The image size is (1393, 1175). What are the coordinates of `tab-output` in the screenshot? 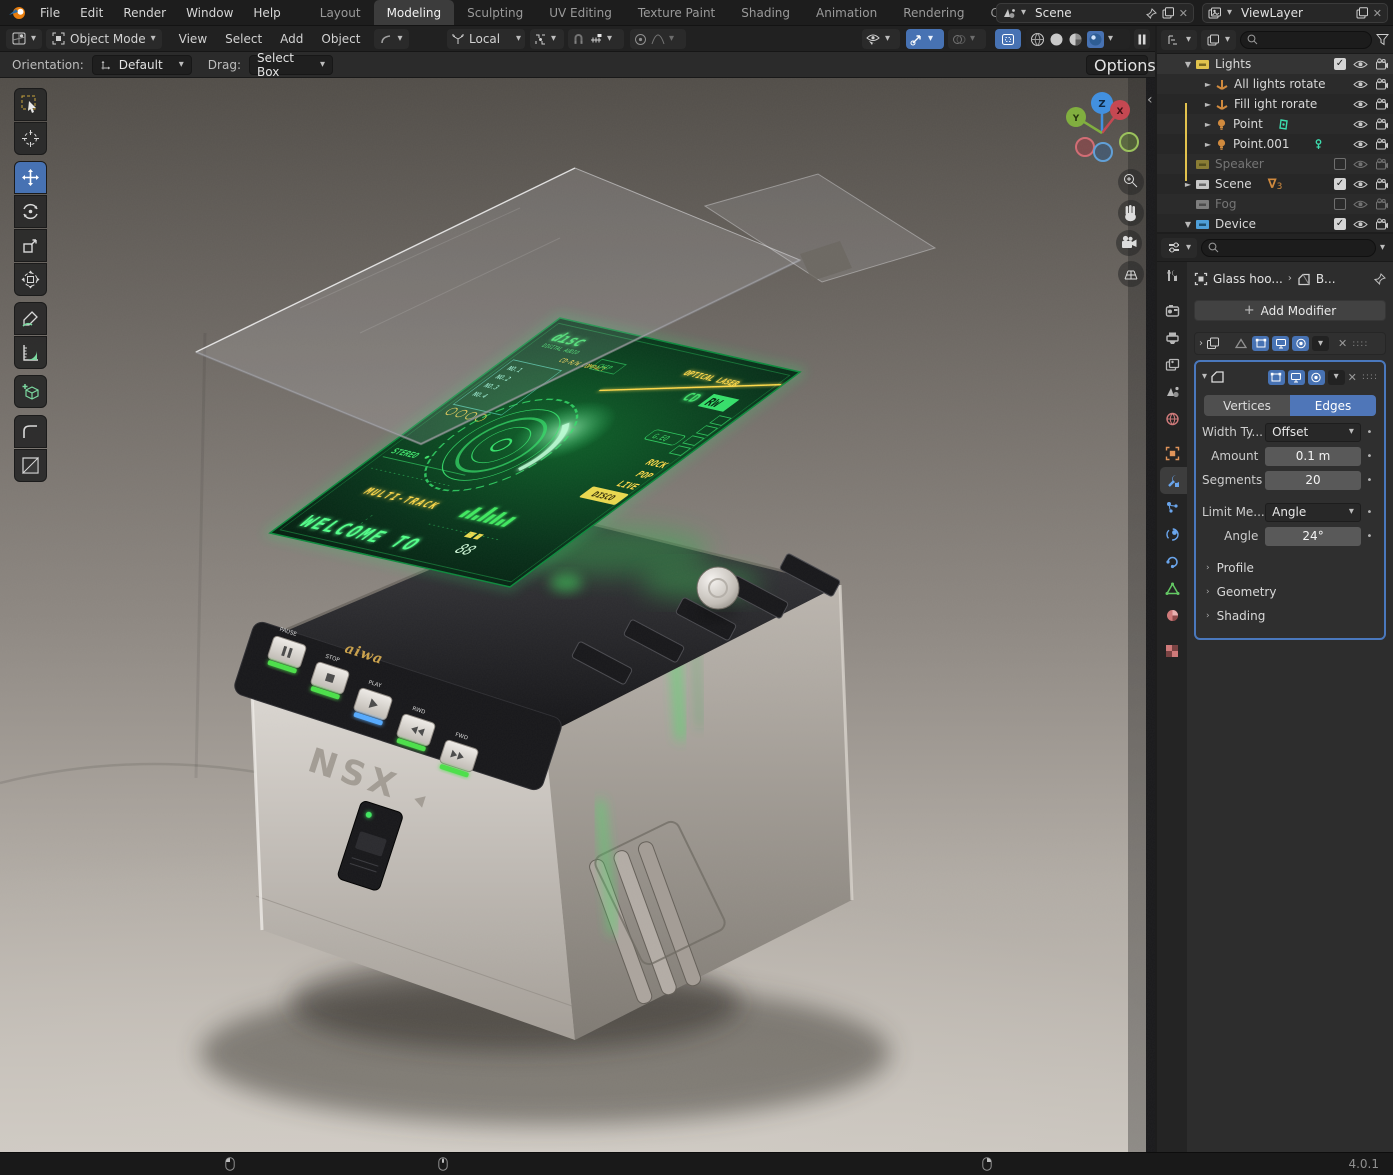 It's located at (1172, 337).